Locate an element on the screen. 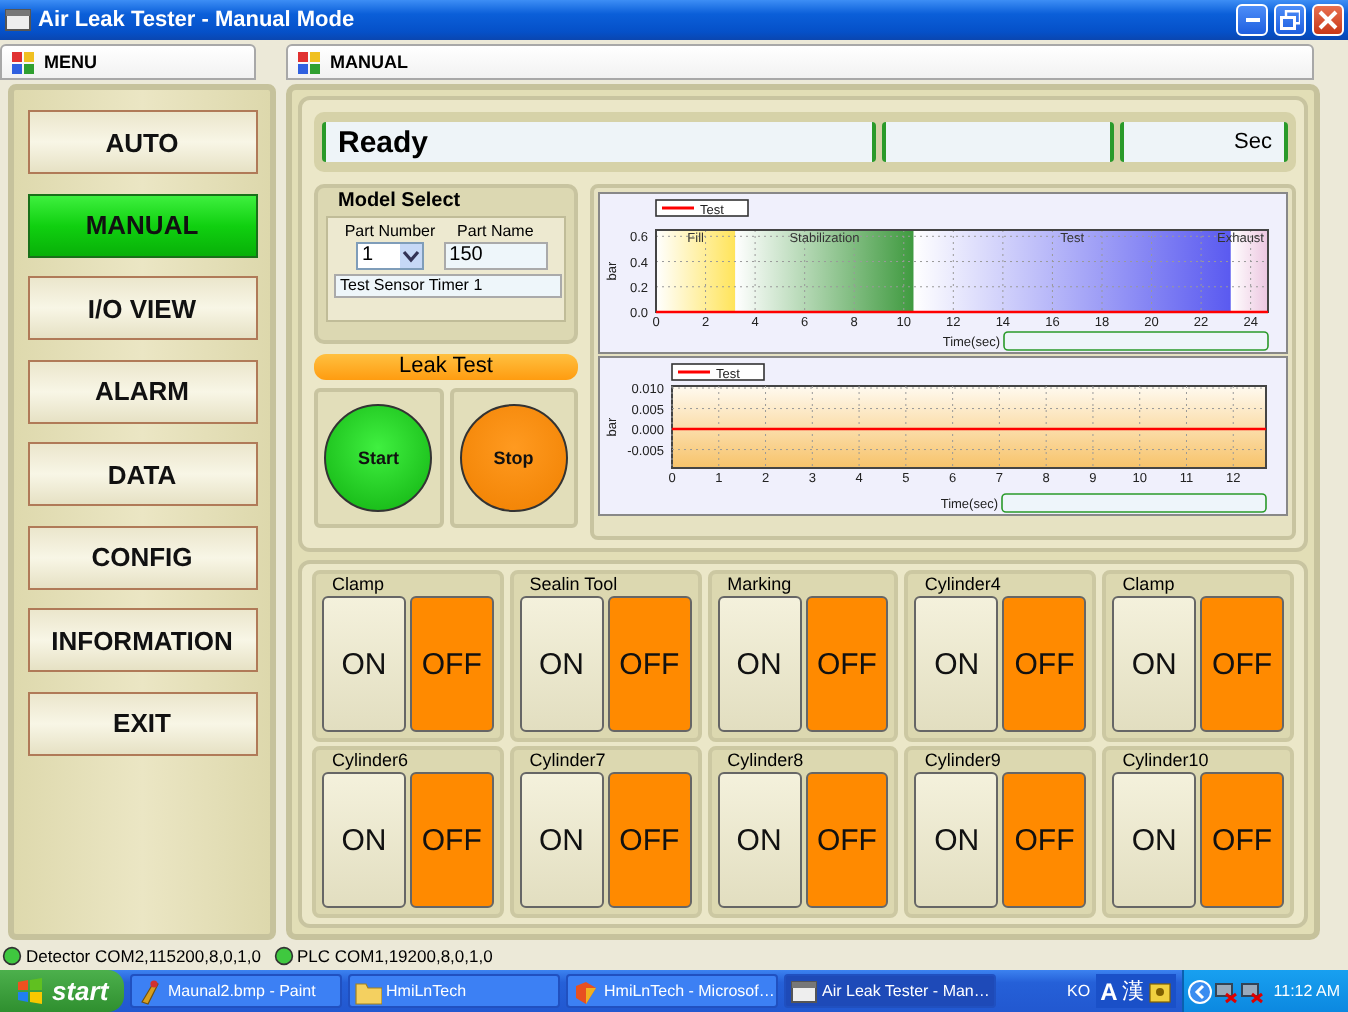  part-number-dropdown: 1 is located at coordinates (389, 256).